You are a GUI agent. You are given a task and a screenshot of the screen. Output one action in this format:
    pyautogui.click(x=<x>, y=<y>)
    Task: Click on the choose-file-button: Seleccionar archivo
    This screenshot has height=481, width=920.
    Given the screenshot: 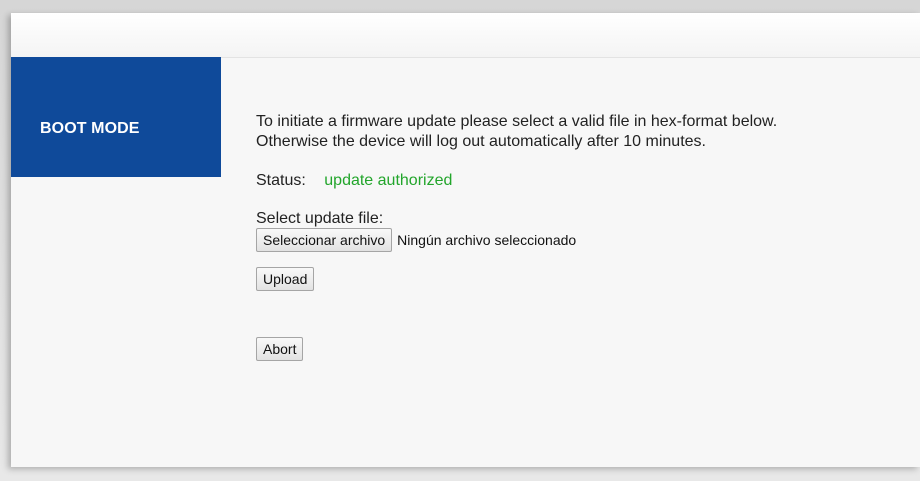 What is the action you would take?
    pyautogui.click(x=324, y=240)
    